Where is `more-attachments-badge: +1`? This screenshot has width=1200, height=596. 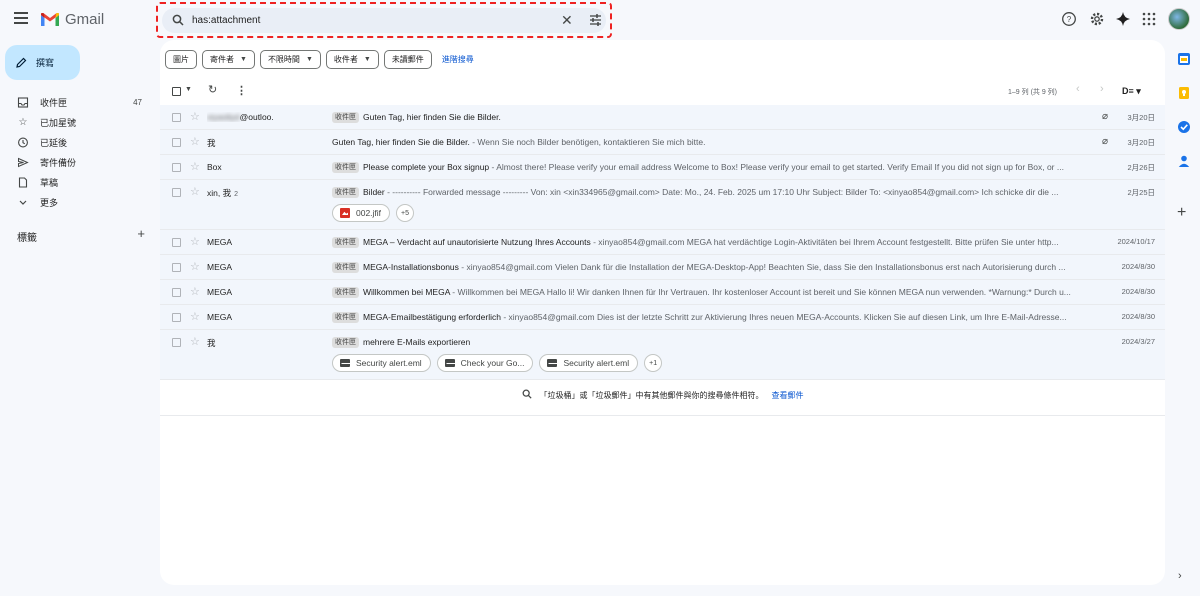 more-attachments-badge: +1 is located at coordinates (653, 363).